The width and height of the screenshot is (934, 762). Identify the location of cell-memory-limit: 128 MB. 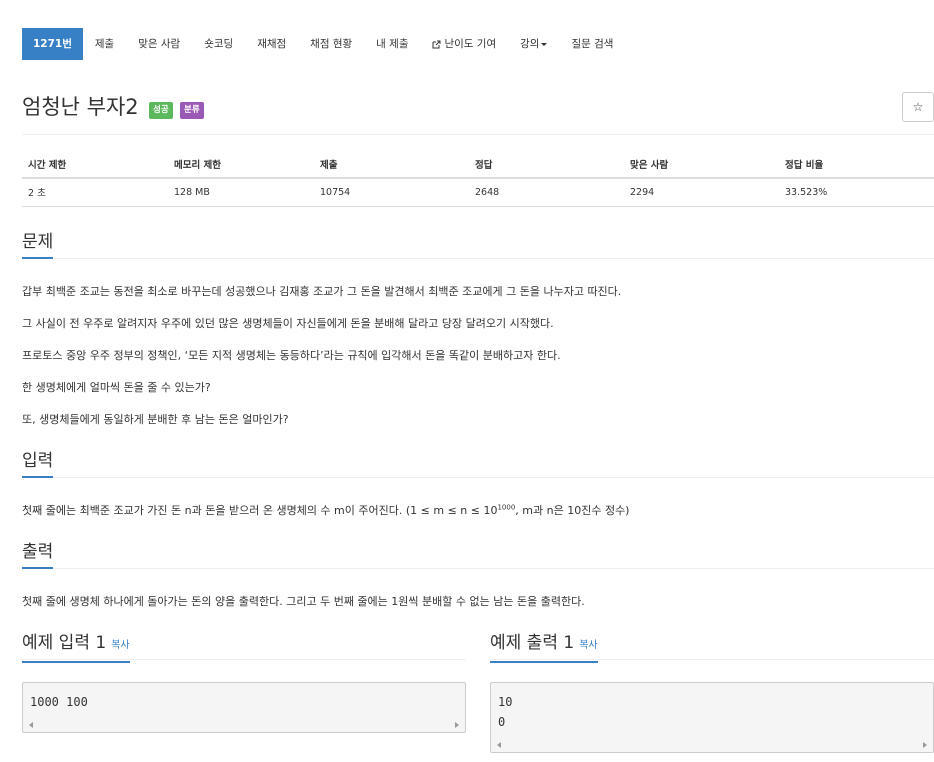
(241, 192).